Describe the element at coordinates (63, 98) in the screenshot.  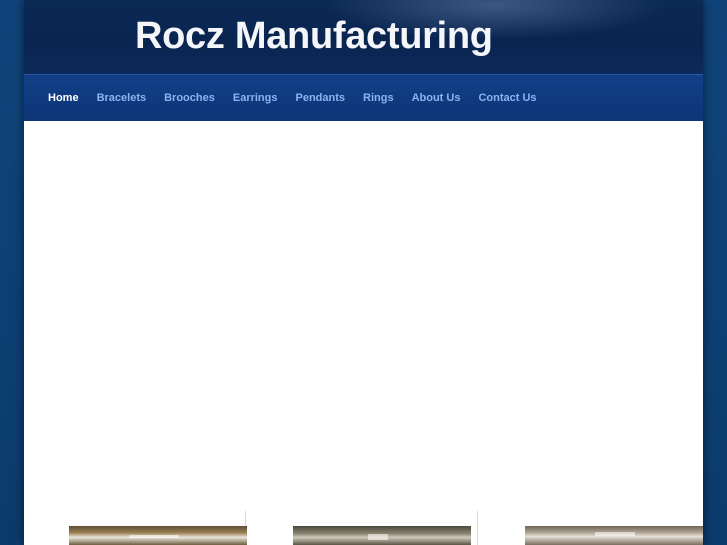
I see `nav-item-home: Home` at that location.